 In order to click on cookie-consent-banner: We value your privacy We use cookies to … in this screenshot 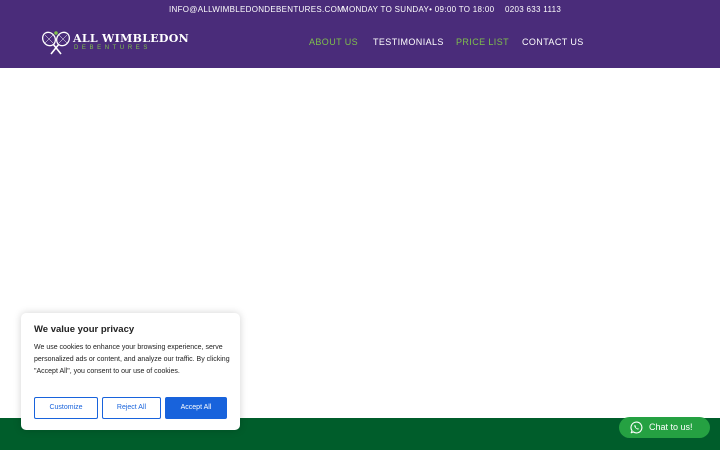, I will do `click(130, 371)`.